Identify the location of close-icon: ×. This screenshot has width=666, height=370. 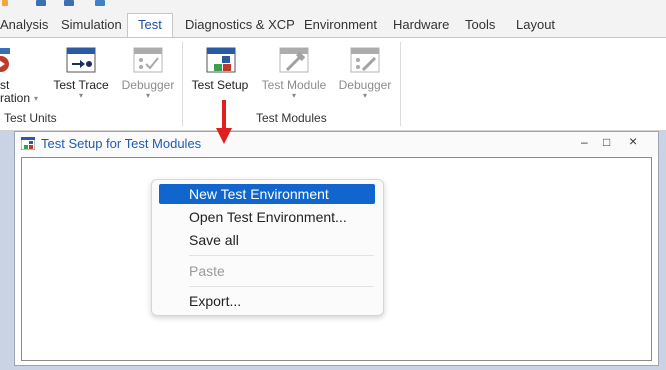
(633, 141).